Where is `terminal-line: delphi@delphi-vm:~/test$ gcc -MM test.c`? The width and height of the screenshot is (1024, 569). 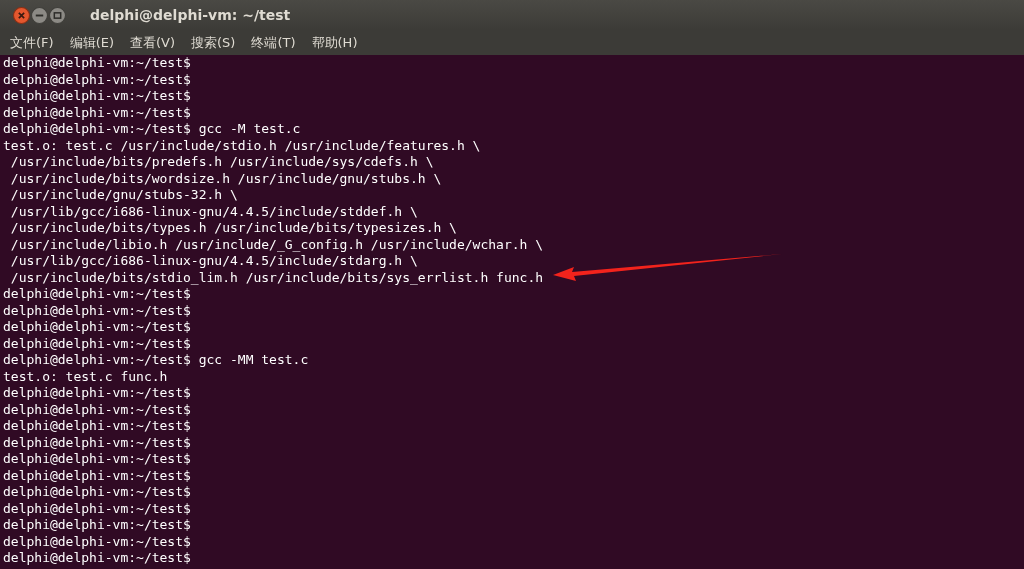
terminal-line: delphi@delphi-vm:~/test$ gcc -MM test.c is located at coordinates (156, 360).